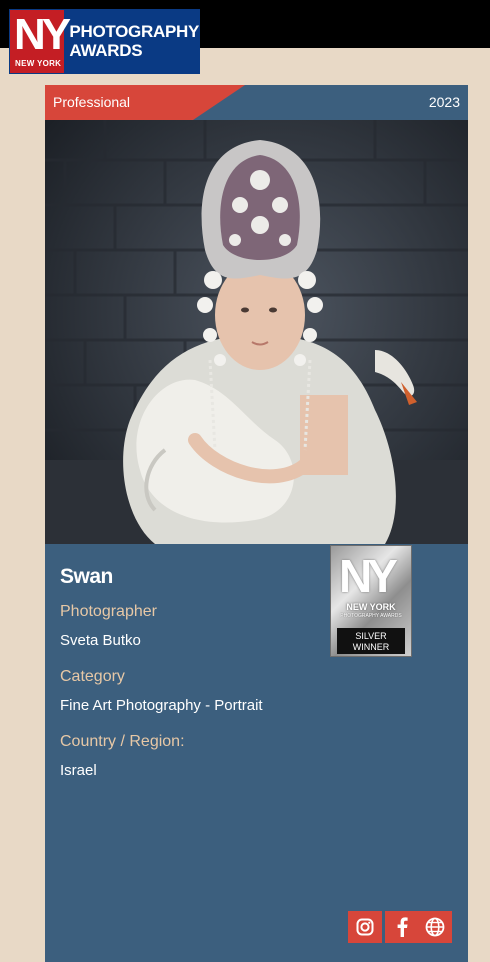 The image size is (490, 962). Describe the element at coordinates (371, 636) in the screenshot. I see `badge-award-line-1: SILVER` at that location.